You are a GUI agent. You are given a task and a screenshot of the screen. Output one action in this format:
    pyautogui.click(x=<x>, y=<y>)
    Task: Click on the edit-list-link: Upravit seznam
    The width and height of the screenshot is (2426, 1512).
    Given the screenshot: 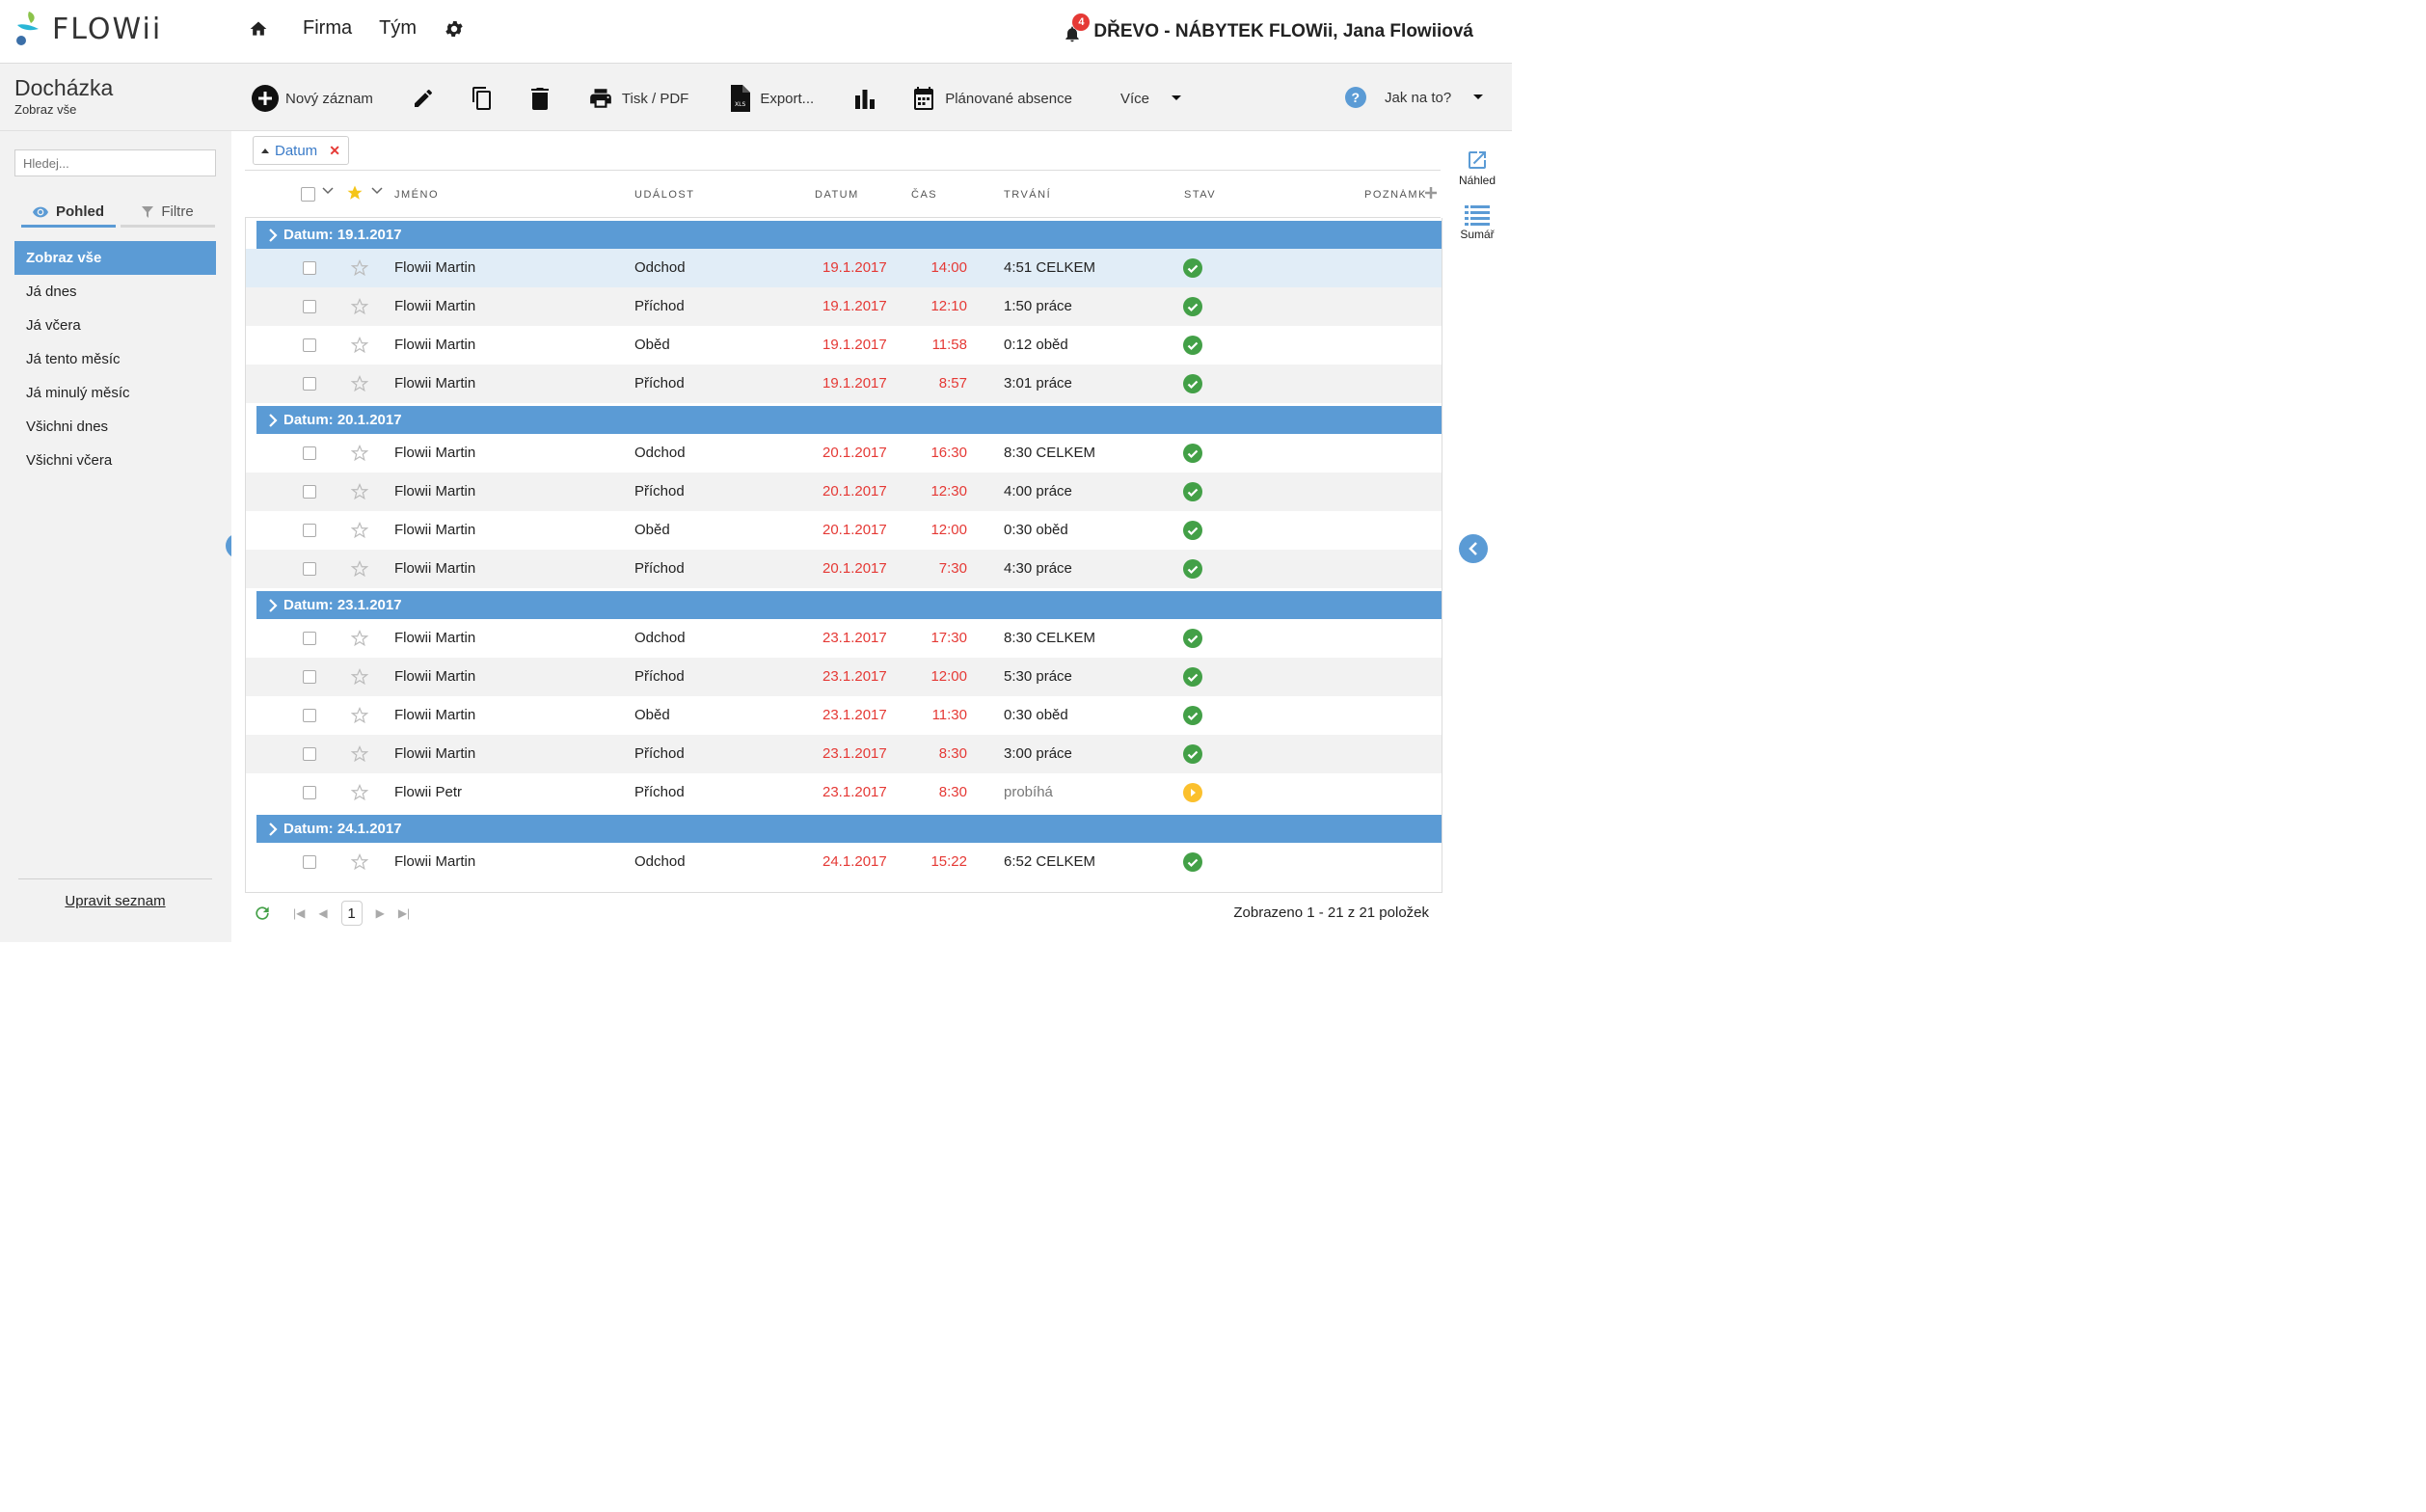 What is the action you would take?
    pyautogui.click(x=115, y=893)
    